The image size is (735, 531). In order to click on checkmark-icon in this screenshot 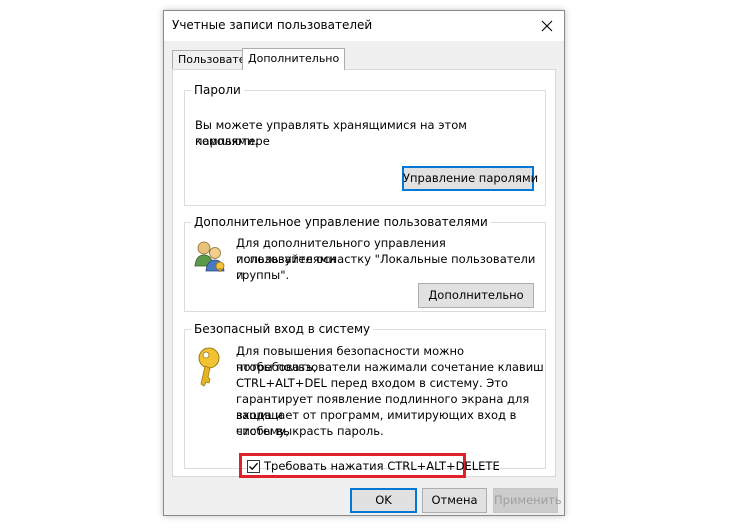, I will do `click(253, 466)`.